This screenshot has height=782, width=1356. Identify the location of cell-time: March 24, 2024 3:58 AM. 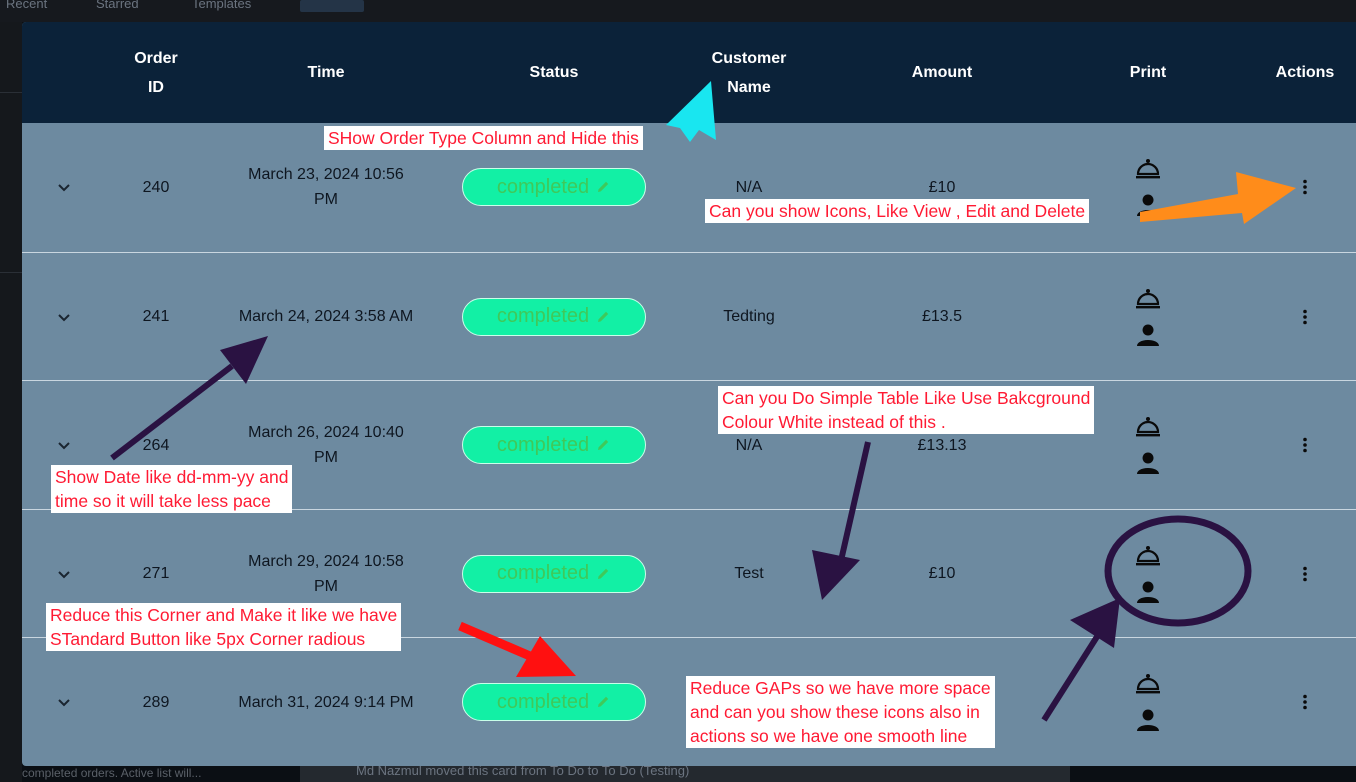
(326, 316).